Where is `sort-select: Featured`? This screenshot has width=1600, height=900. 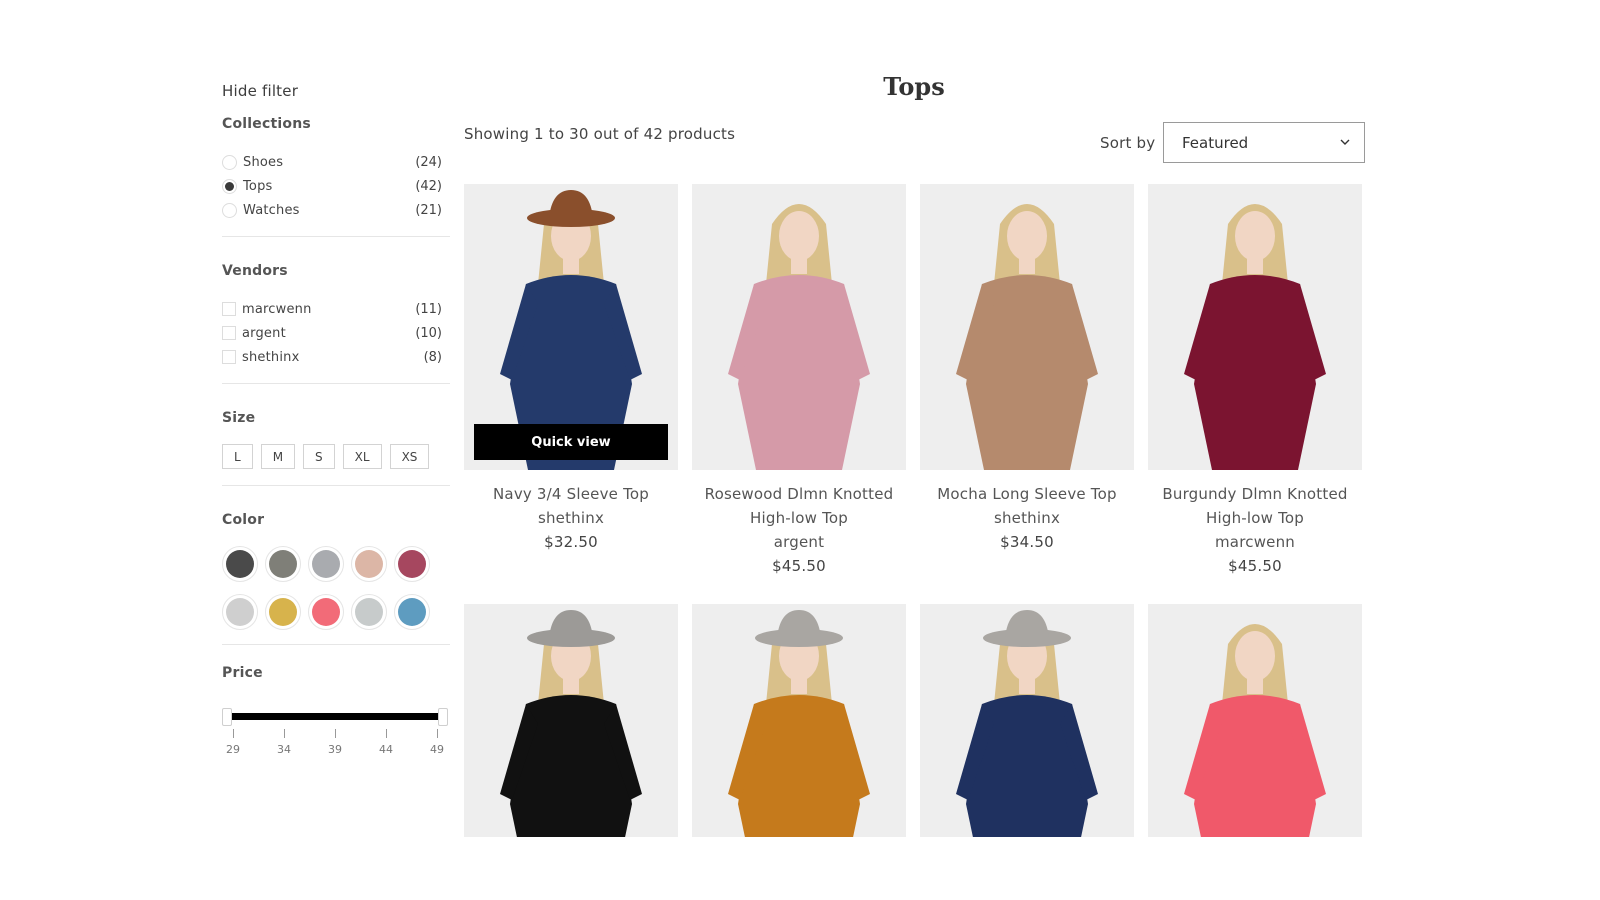
sort-select: Featured is located at coordinates (1264, 142).